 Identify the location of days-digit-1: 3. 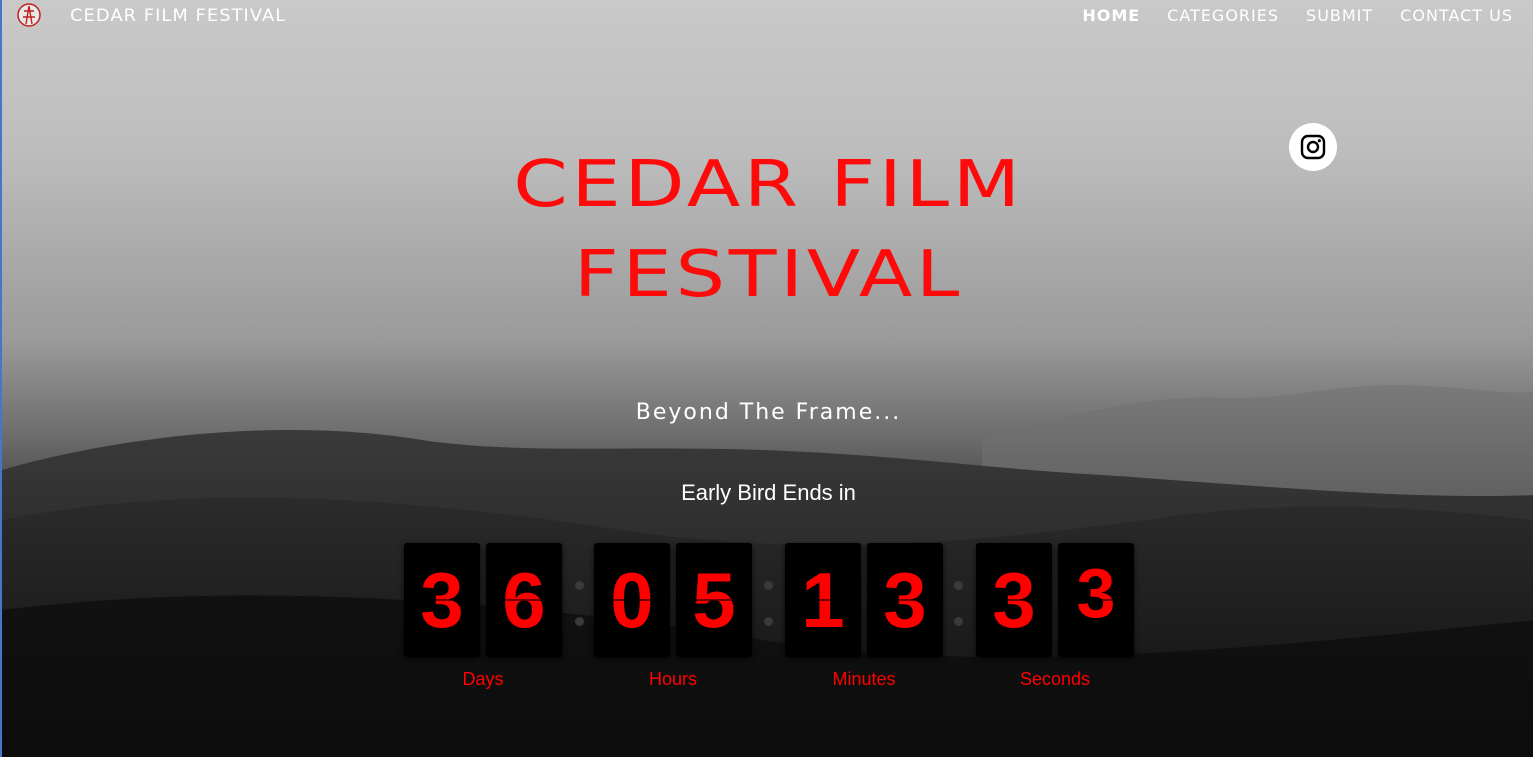
(442, 600).